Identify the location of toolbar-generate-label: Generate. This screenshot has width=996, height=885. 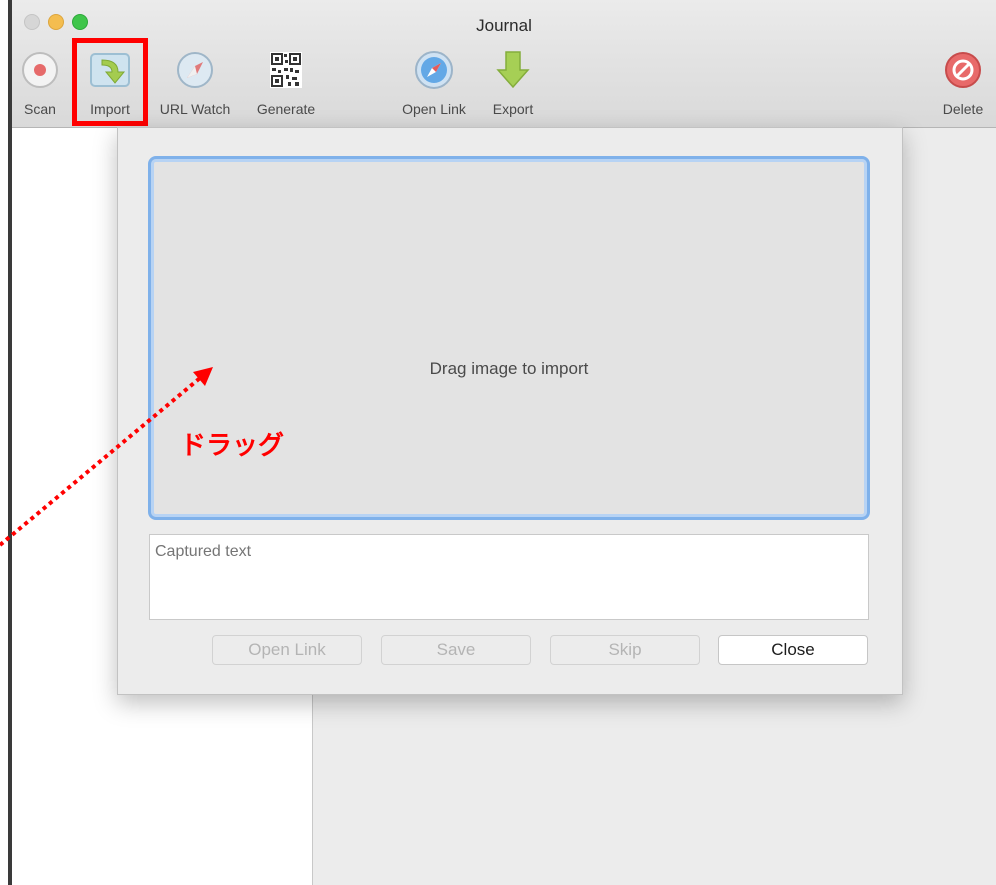
(286, 109).